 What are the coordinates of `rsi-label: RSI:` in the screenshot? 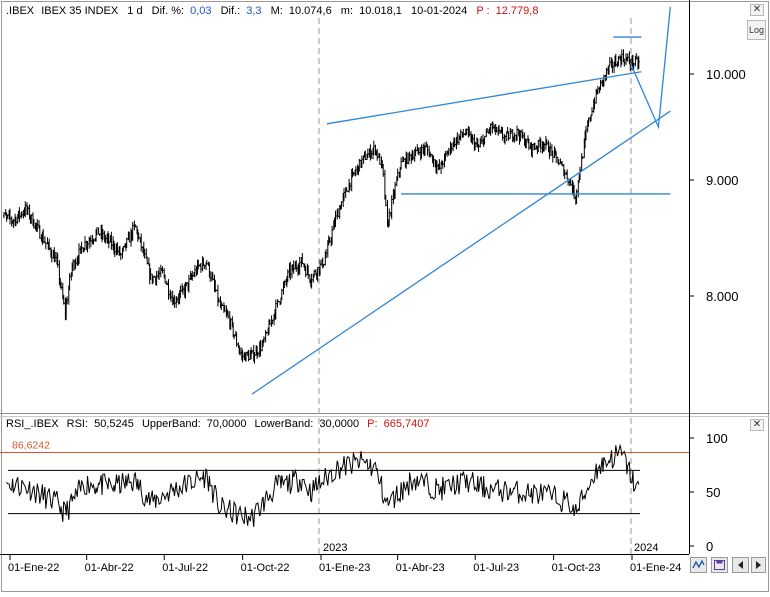 It's located at (77, 424).